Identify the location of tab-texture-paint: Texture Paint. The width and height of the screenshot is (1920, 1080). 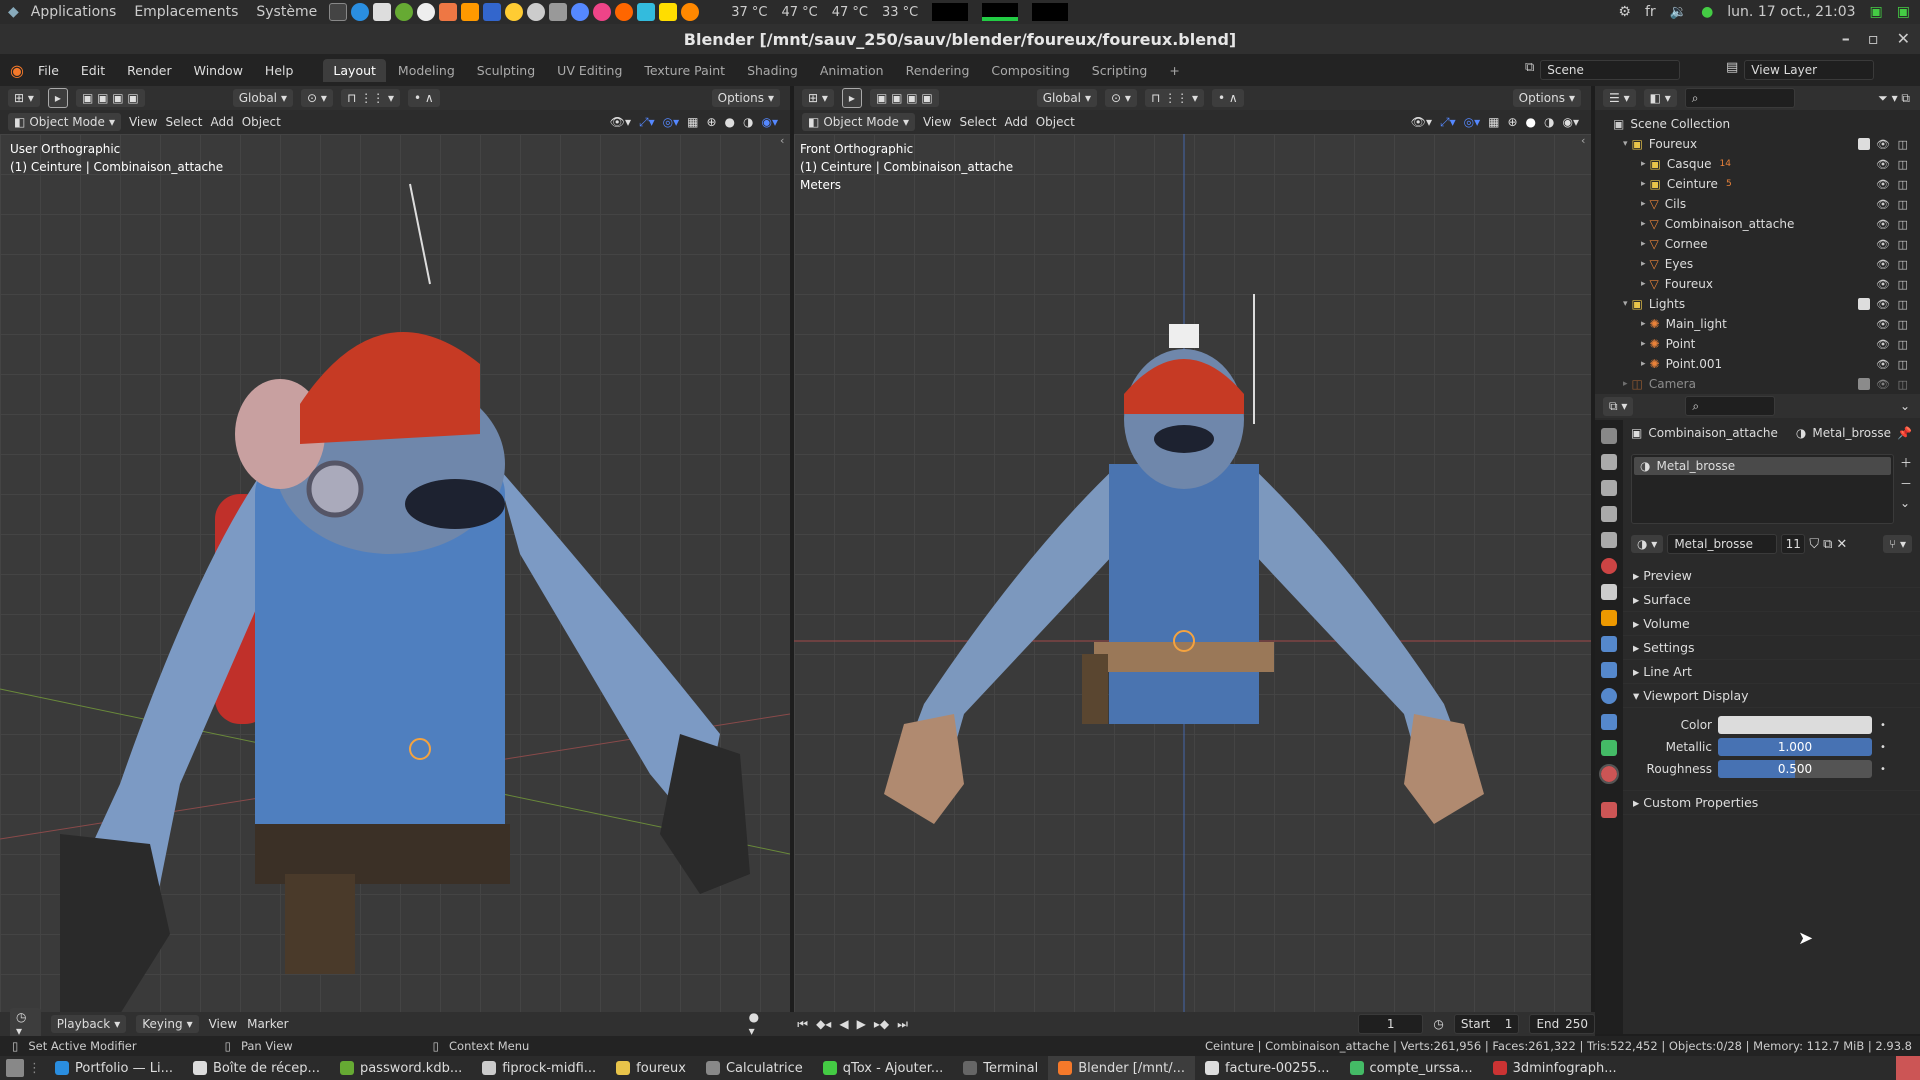
(684, 70).